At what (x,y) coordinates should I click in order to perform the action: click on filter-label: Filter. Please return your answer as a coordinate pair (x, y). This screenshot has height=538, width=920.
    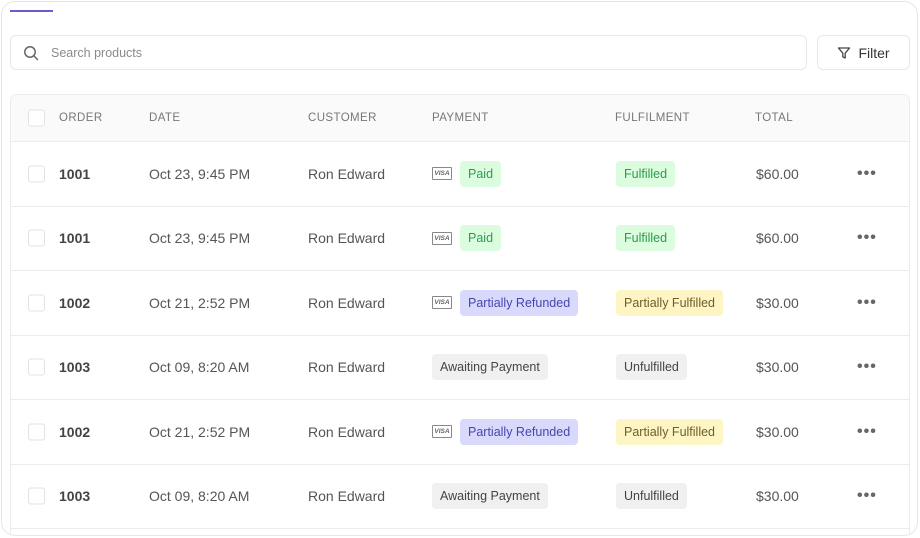
    Looking at the image, I should click on (874, 52).